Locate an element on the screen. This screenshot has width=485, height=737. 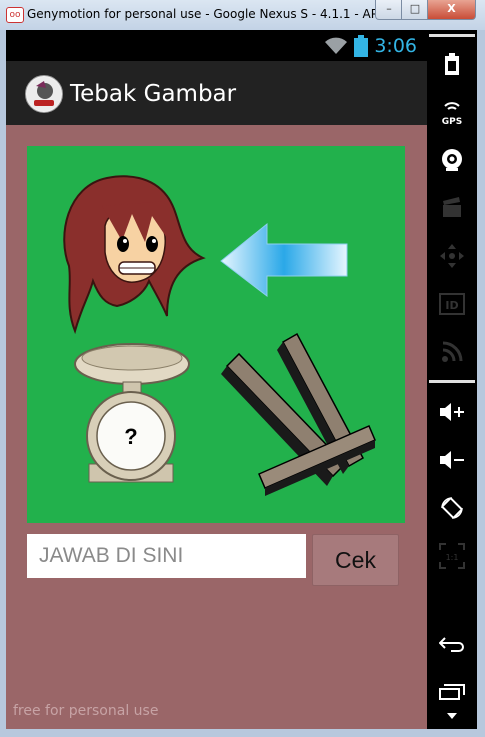
action-bar: Tebak Gambar is located at coordinates (216, 93).